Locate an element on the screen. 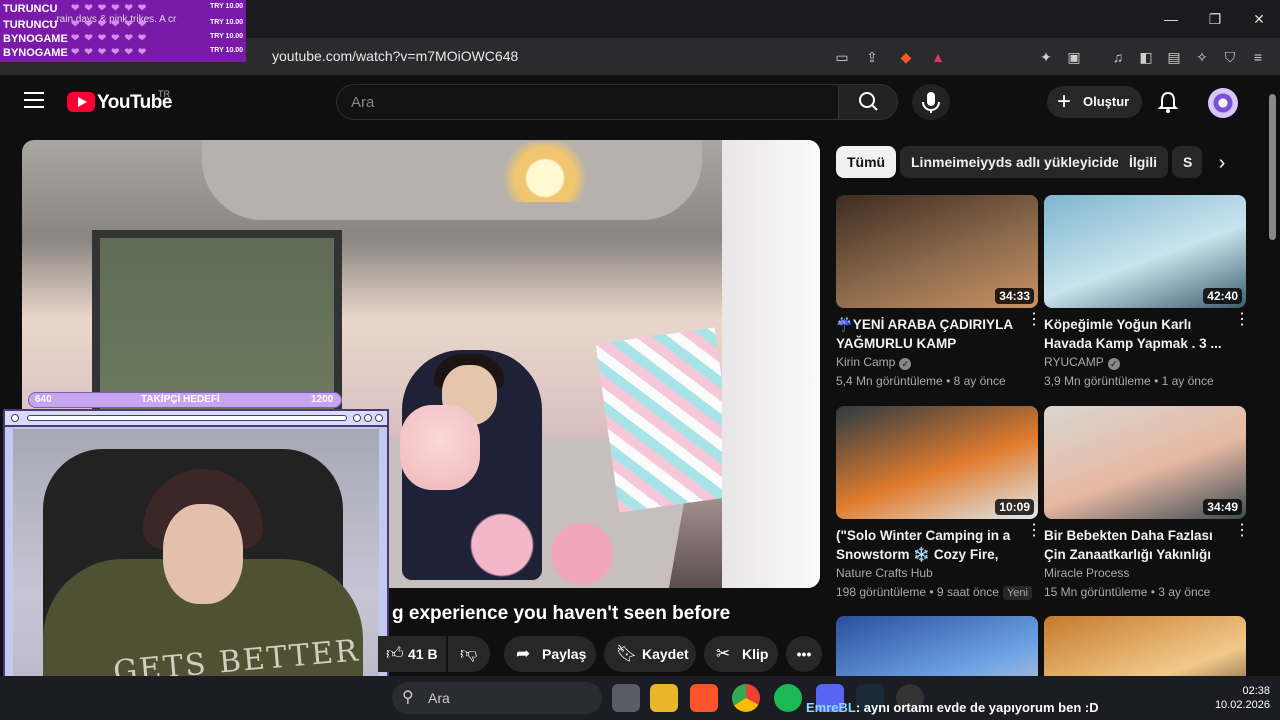 This screenshot has height=720, width=1280. recommendation-channel: RYUCAMP ✓ is located at coordinates (1082, 362).